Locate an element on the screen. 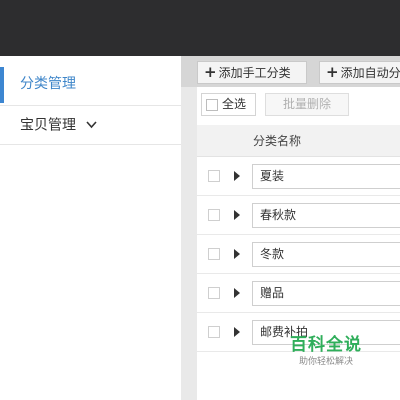 This screenshot has height=400, width=400. chevron-down-icon is located at coordinates (92, 125).